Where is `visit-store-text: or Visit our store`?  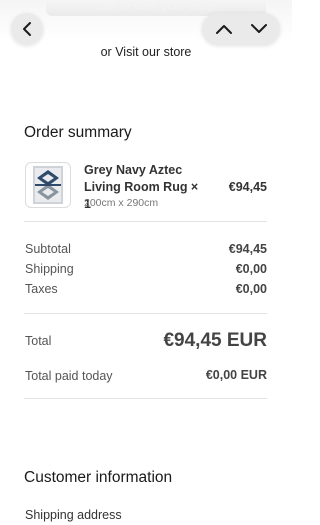 visit-store-text: or Visit our store is located at coordinates (146, 52).